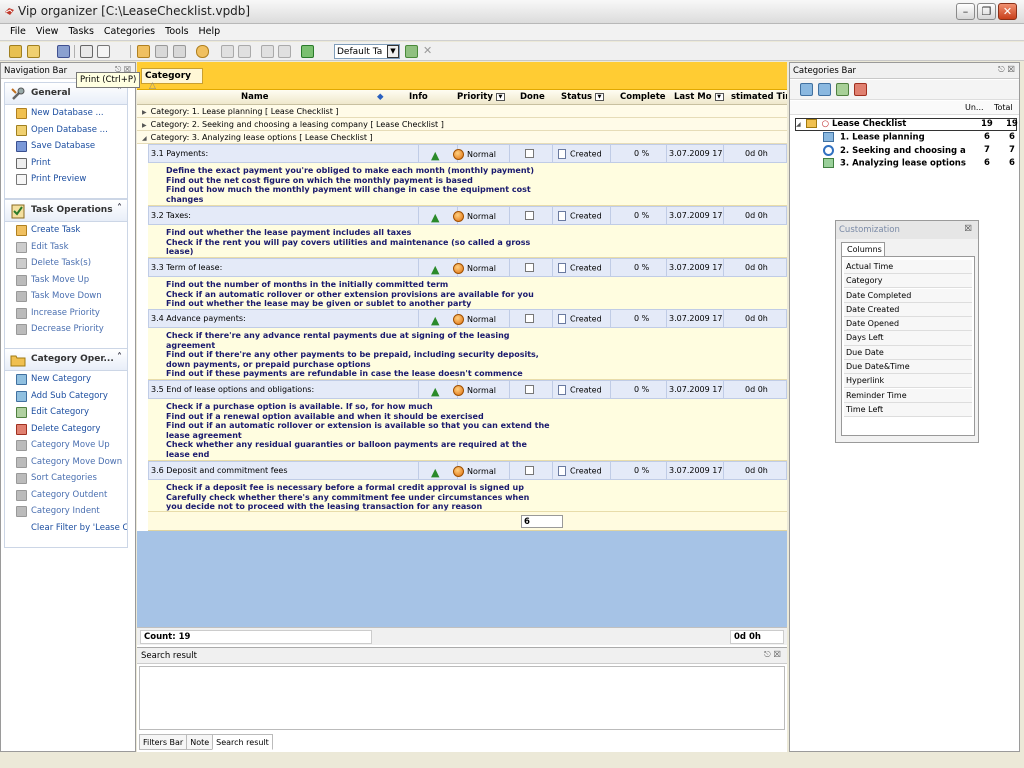  What do you see at coordinates (908, 310) in the screenshot?
I see `column-option: Date Created` at bounding box center [908, 310].